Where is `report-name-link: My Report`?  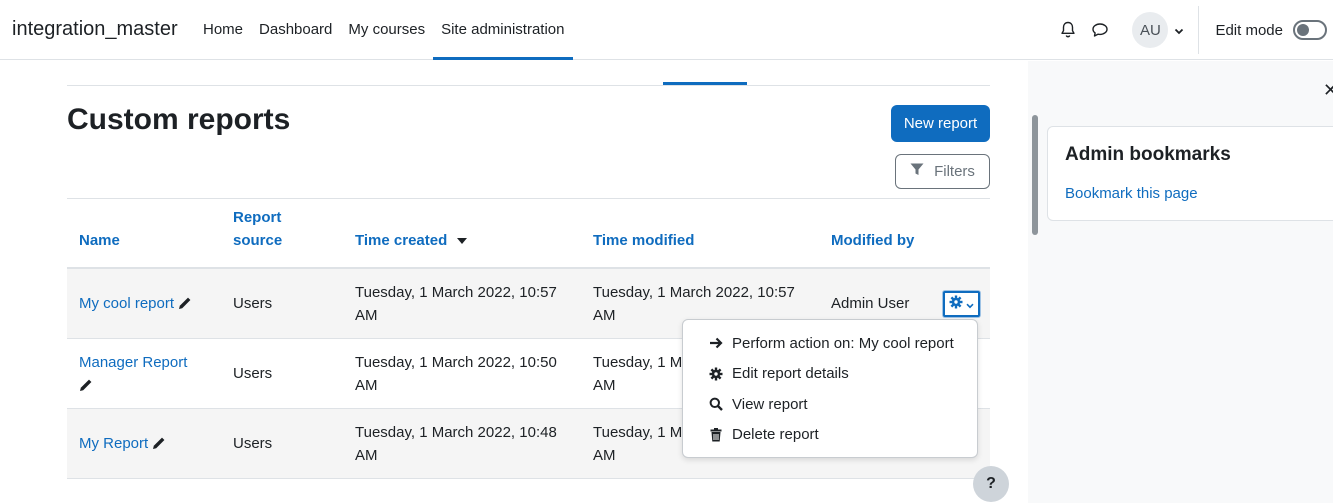
report-name-link: My Report is located at coordinates (113, 443).